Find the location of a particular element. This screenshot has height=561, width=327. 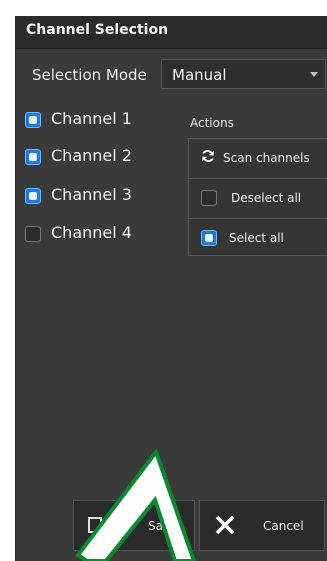

actions-title: Actions is located at coordinates (212, 123).